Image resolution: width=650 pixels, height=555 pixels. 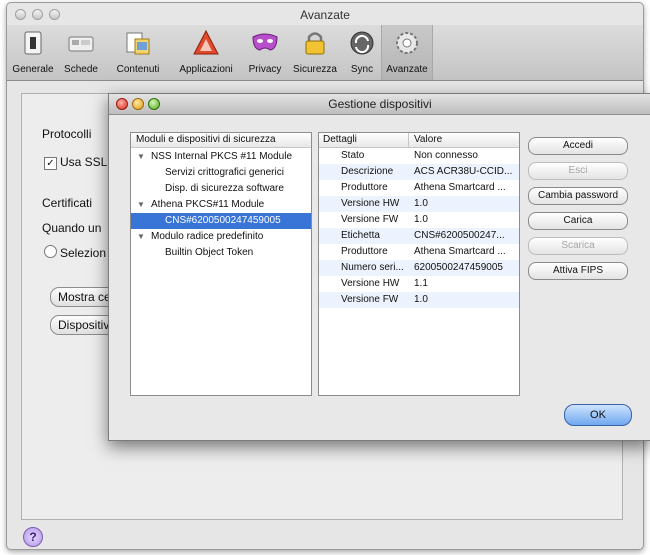 I want to click on details-row: Versione HW 1.1, so click(x=419, y=284).